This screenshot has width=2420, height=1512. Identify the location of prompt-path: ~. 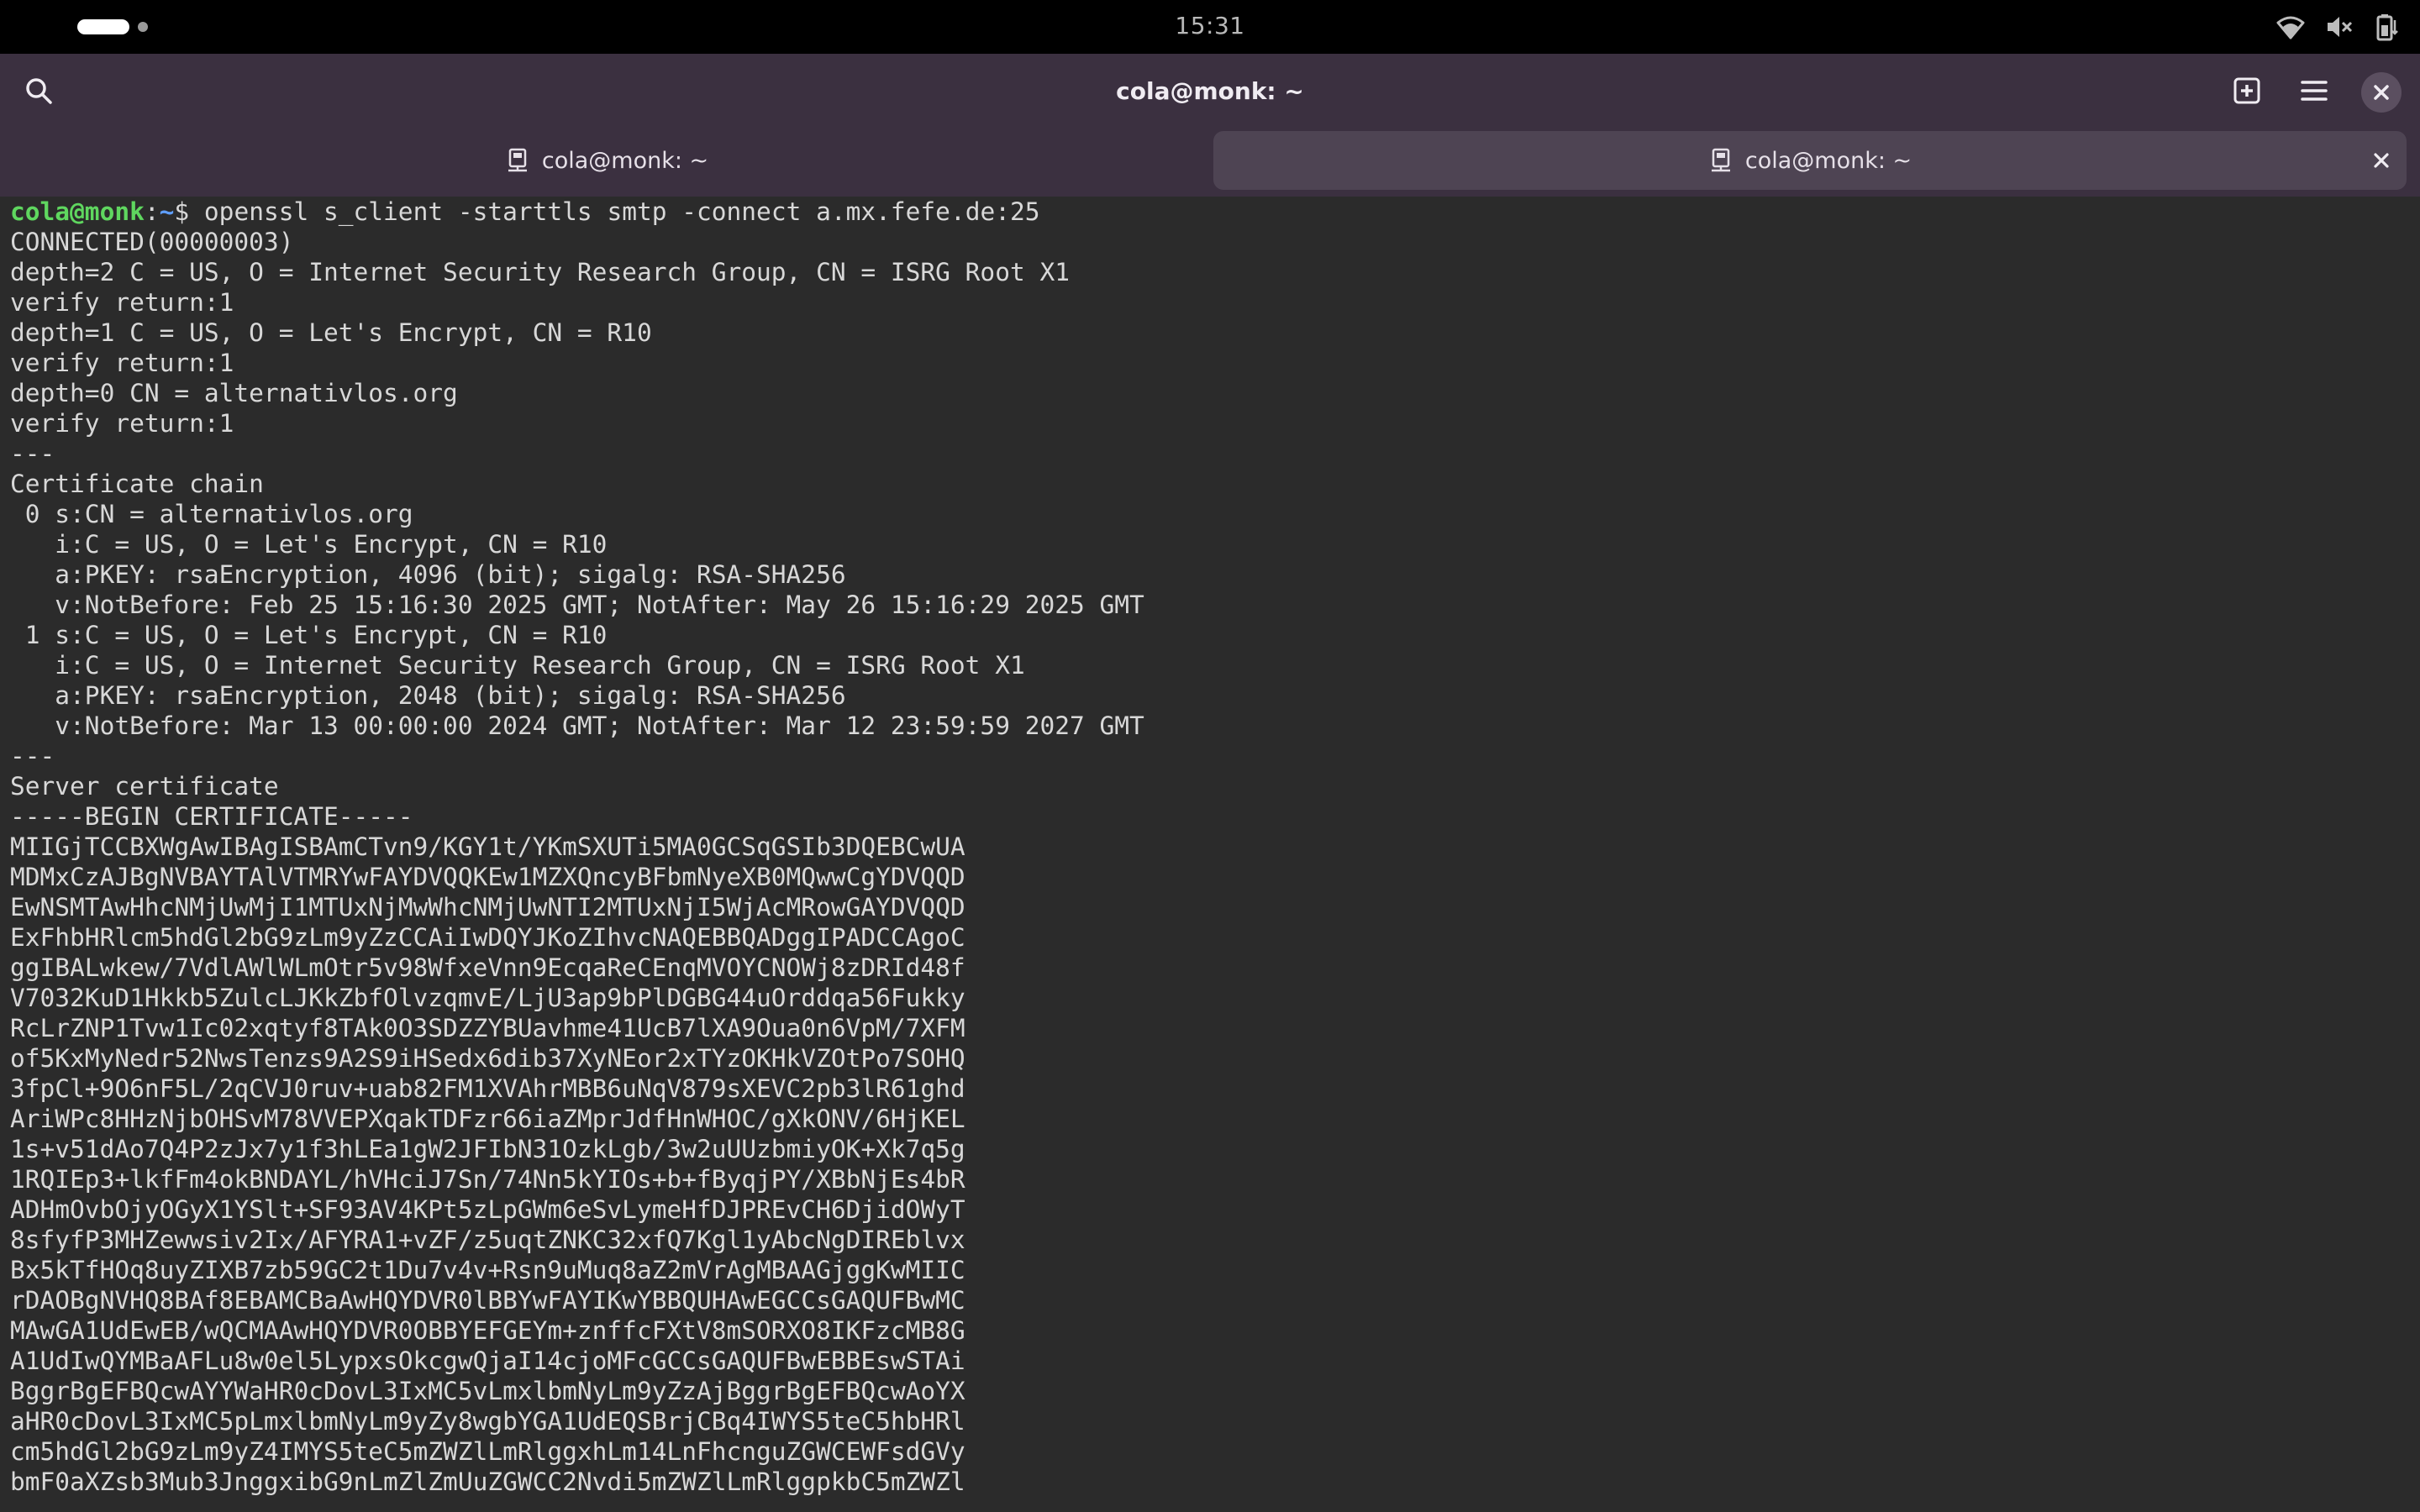
(167, 211).